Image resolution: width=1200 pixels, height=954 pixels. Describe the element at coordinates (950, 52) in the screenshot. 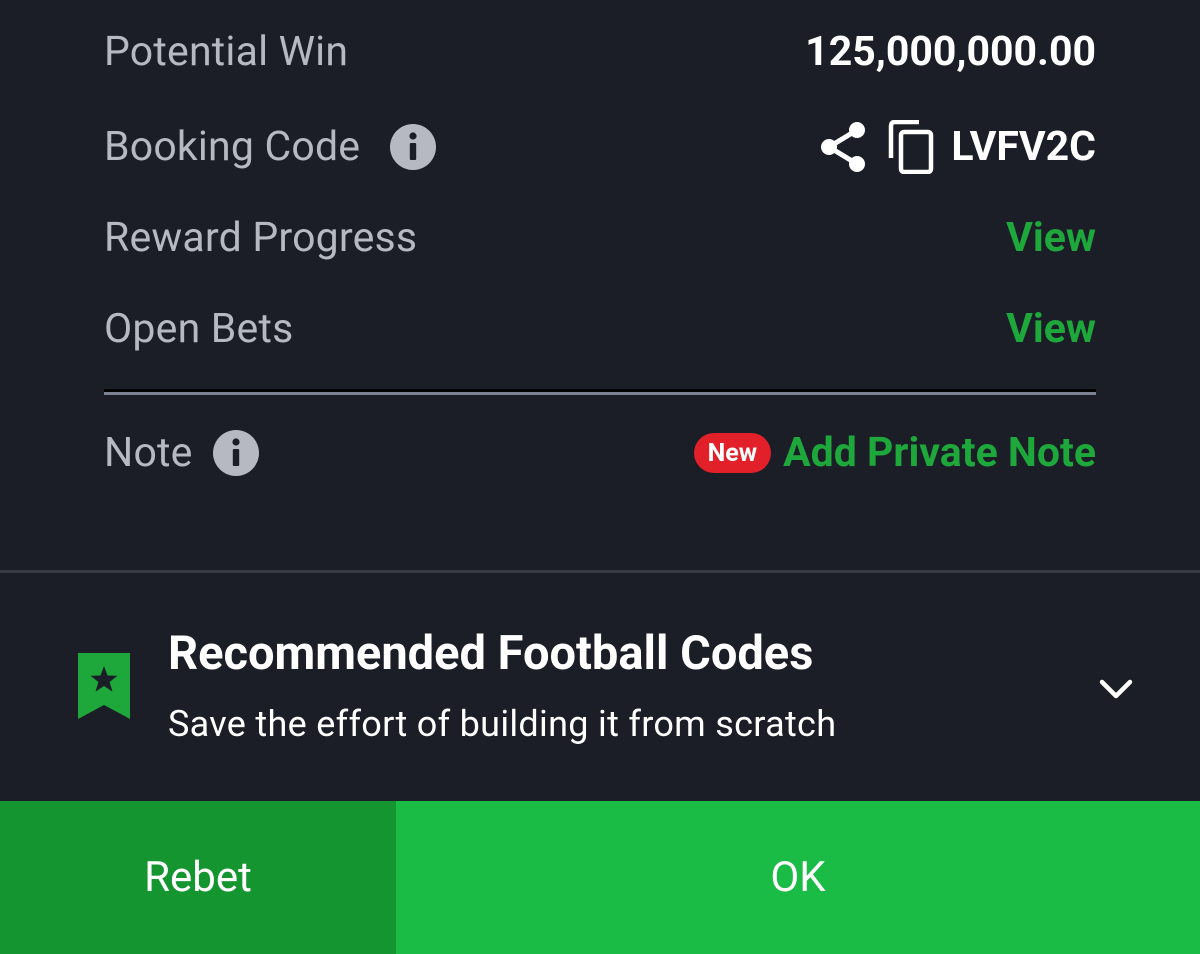

I see `potential-win-value: 125,000,000.00` at that location.